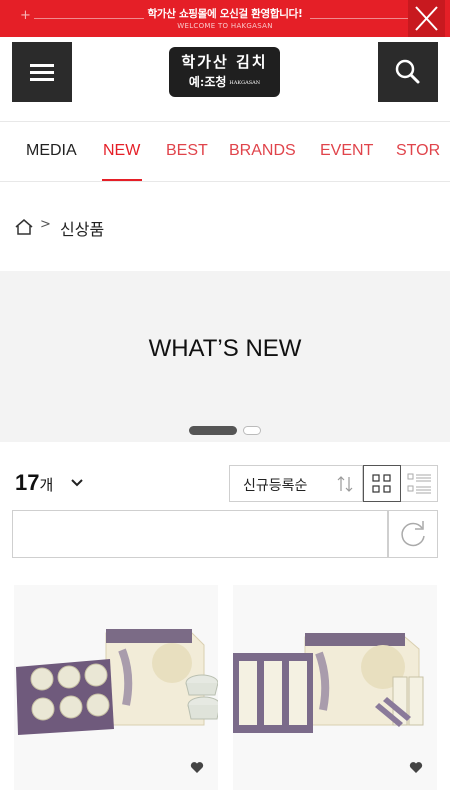  What do you see at coordinates (225, 151) in the screenshot?
I see `category-nav: MEDIA NEW BEST BRANDS EVENT STOR` at bounding box center [225, 151].